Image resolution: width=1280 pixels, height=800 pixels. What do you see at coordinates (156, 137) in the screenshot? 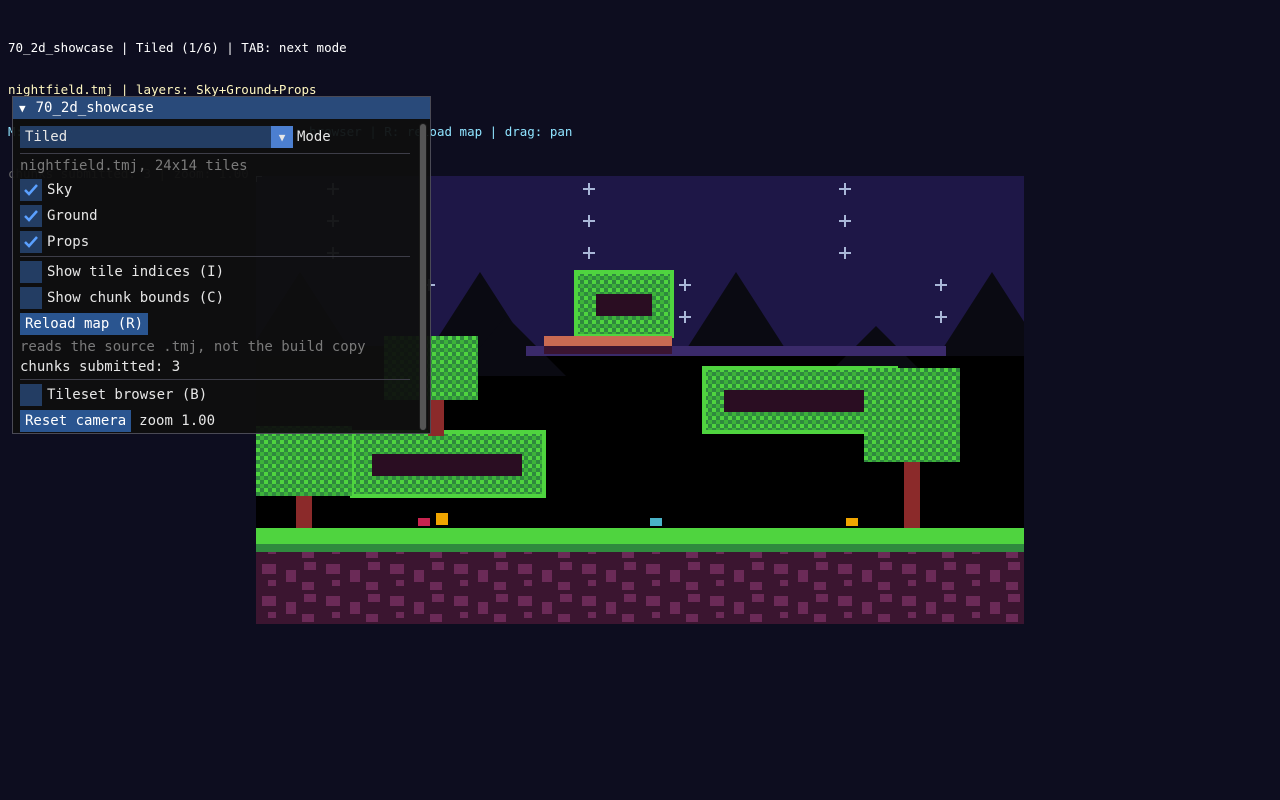
I see `mode-combo: Tiled ▼` at bounding box center [156, 137].